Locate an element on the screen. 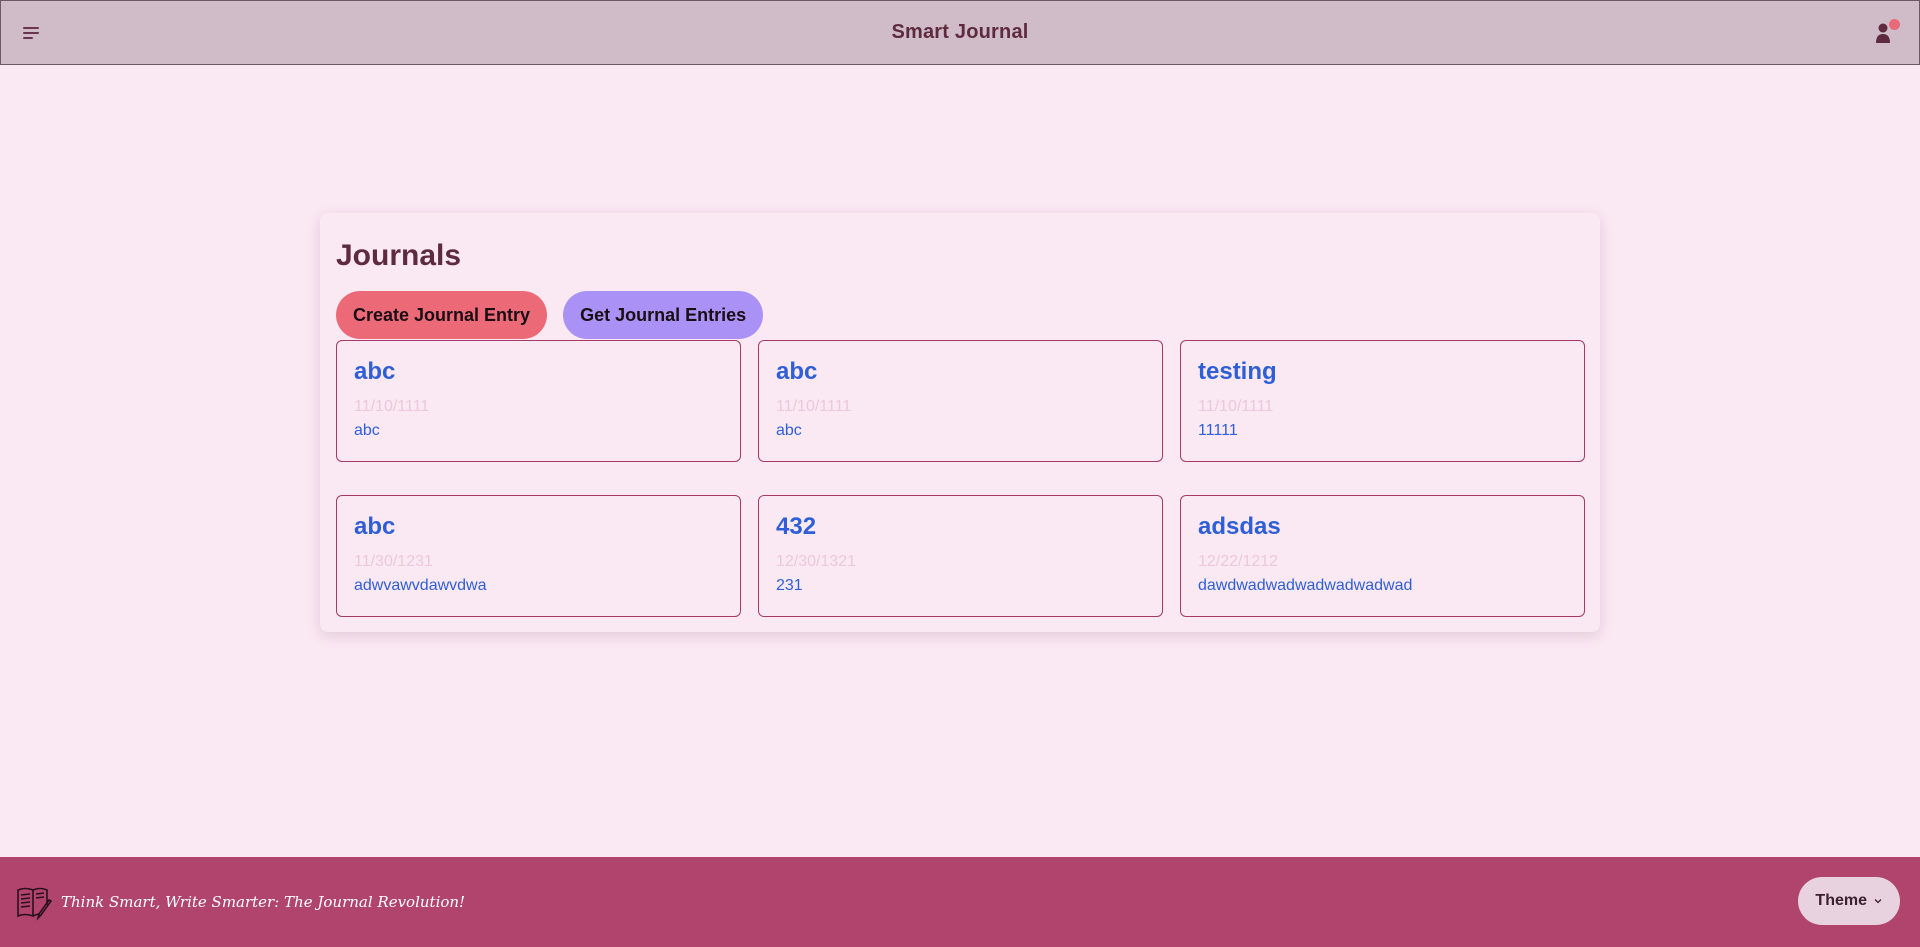 Image resolution: width=1920 pixels, height=947 pixels. journal-entry-card: testing 11/10/1111 11111 is located at coordinates (1382, 401).